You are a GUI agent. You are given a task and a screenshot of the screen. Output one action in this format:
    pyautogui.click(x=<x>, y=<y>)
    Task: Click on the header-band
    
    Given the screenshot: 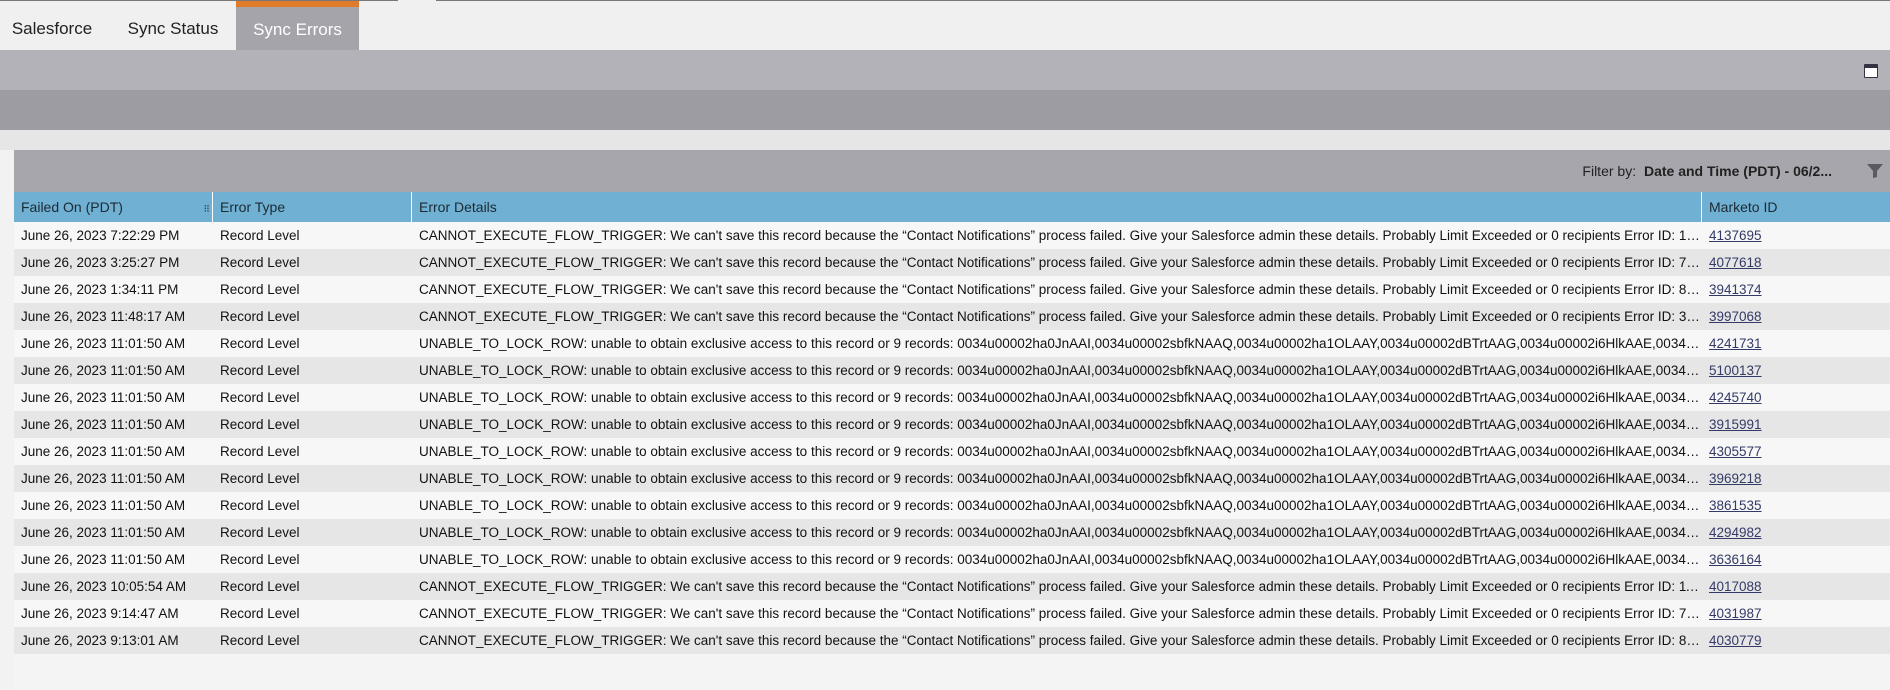 What is the action you would take?
    pyautogui.click(x=945, y=70)
    